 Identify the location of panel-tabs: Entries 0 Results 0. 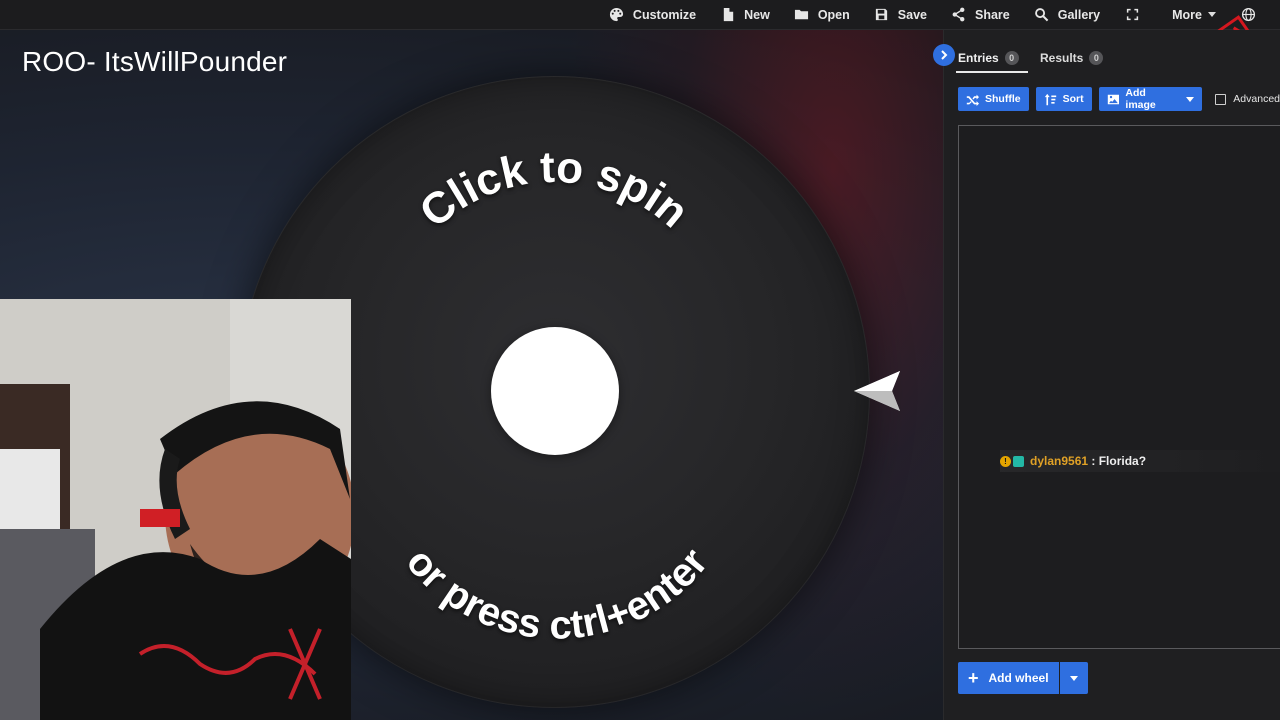
(1112, 58).